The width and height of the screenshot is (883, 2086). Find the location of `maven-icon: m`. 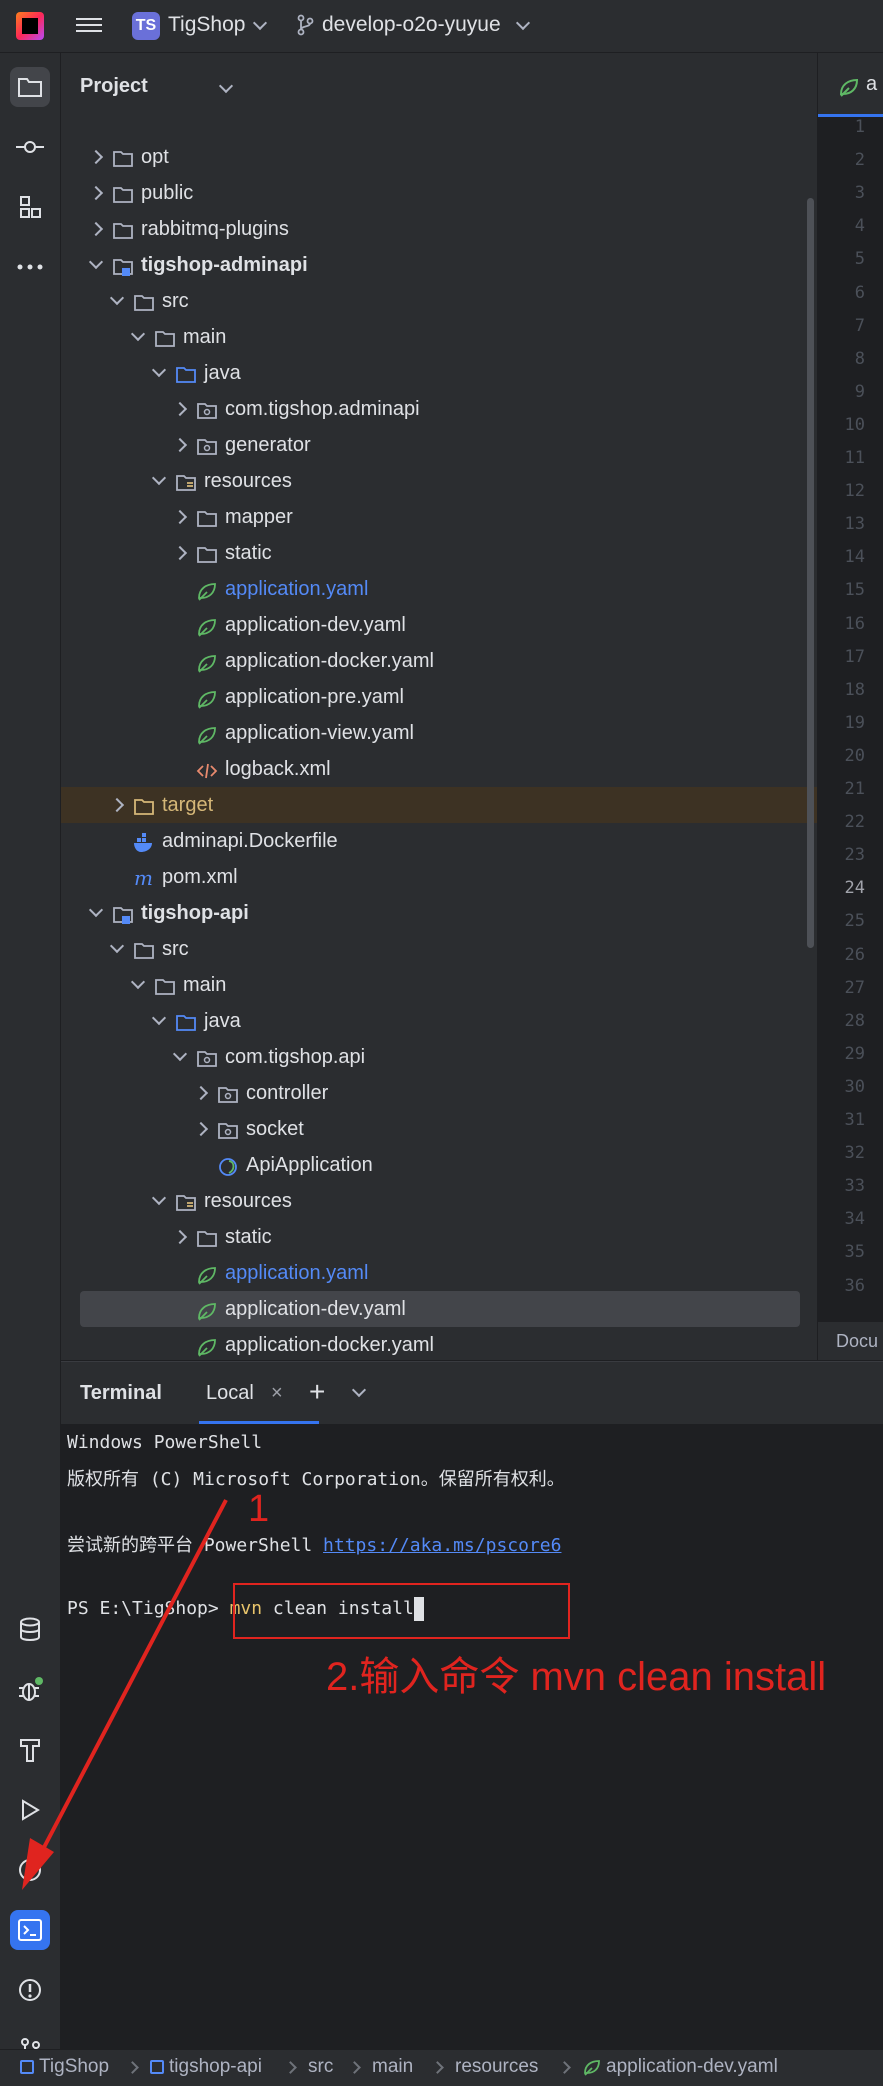

maven-icon: m is located at coordinates (144, 878).